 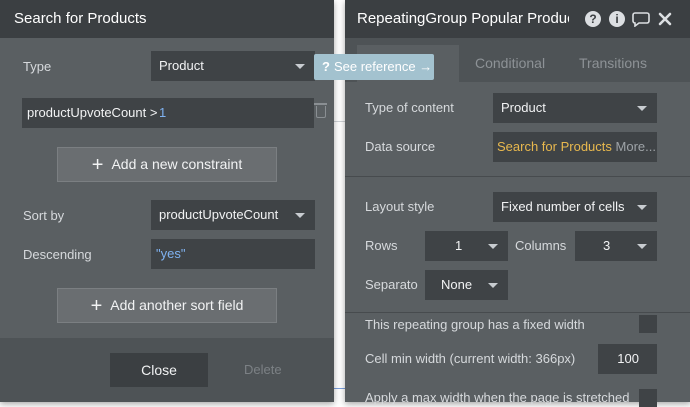 I want to click on property-editor-title: RepeatingGroup Popular Products, so click(x=463, y=18).